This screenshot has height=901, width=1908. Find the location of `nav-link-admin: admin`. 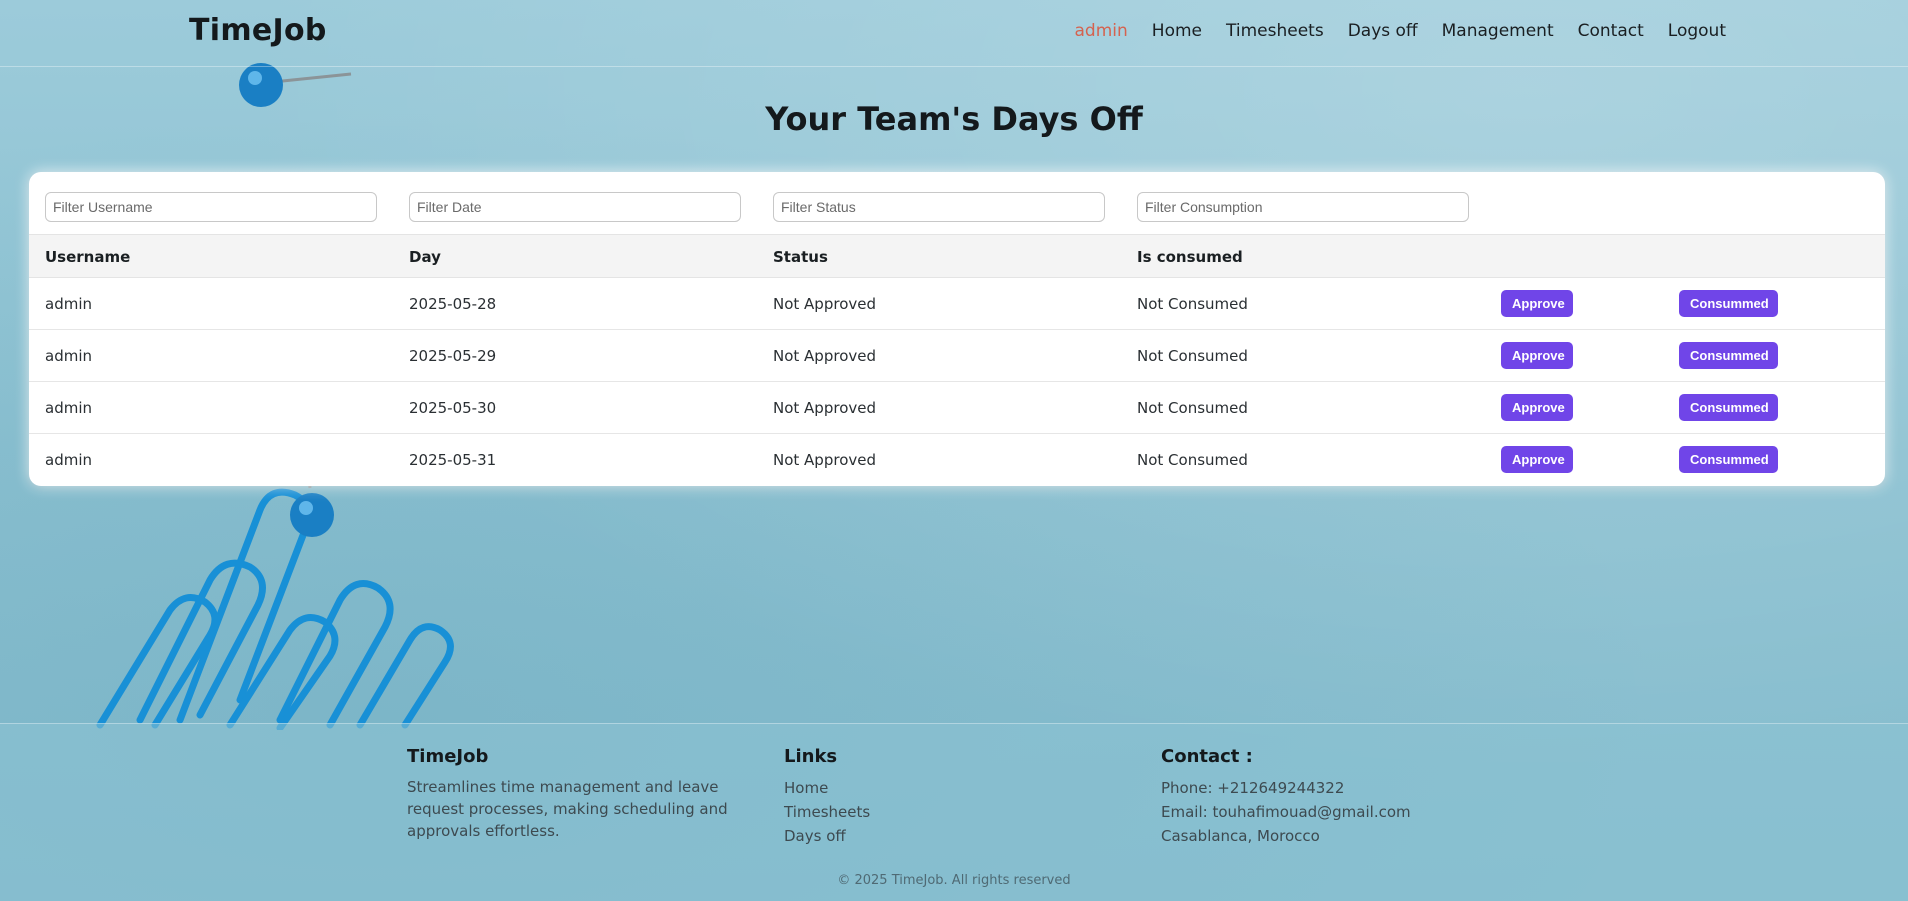

nav-link-admin: admin is located at coordinates (1101, 31).